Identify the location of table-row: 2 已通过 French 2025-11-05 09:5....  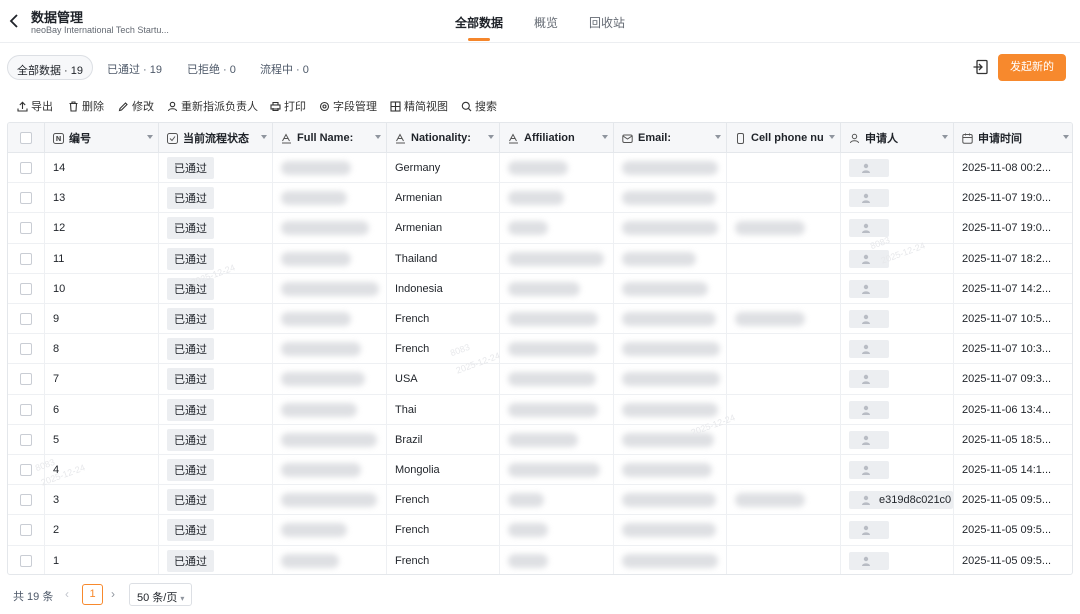
(540, 530).